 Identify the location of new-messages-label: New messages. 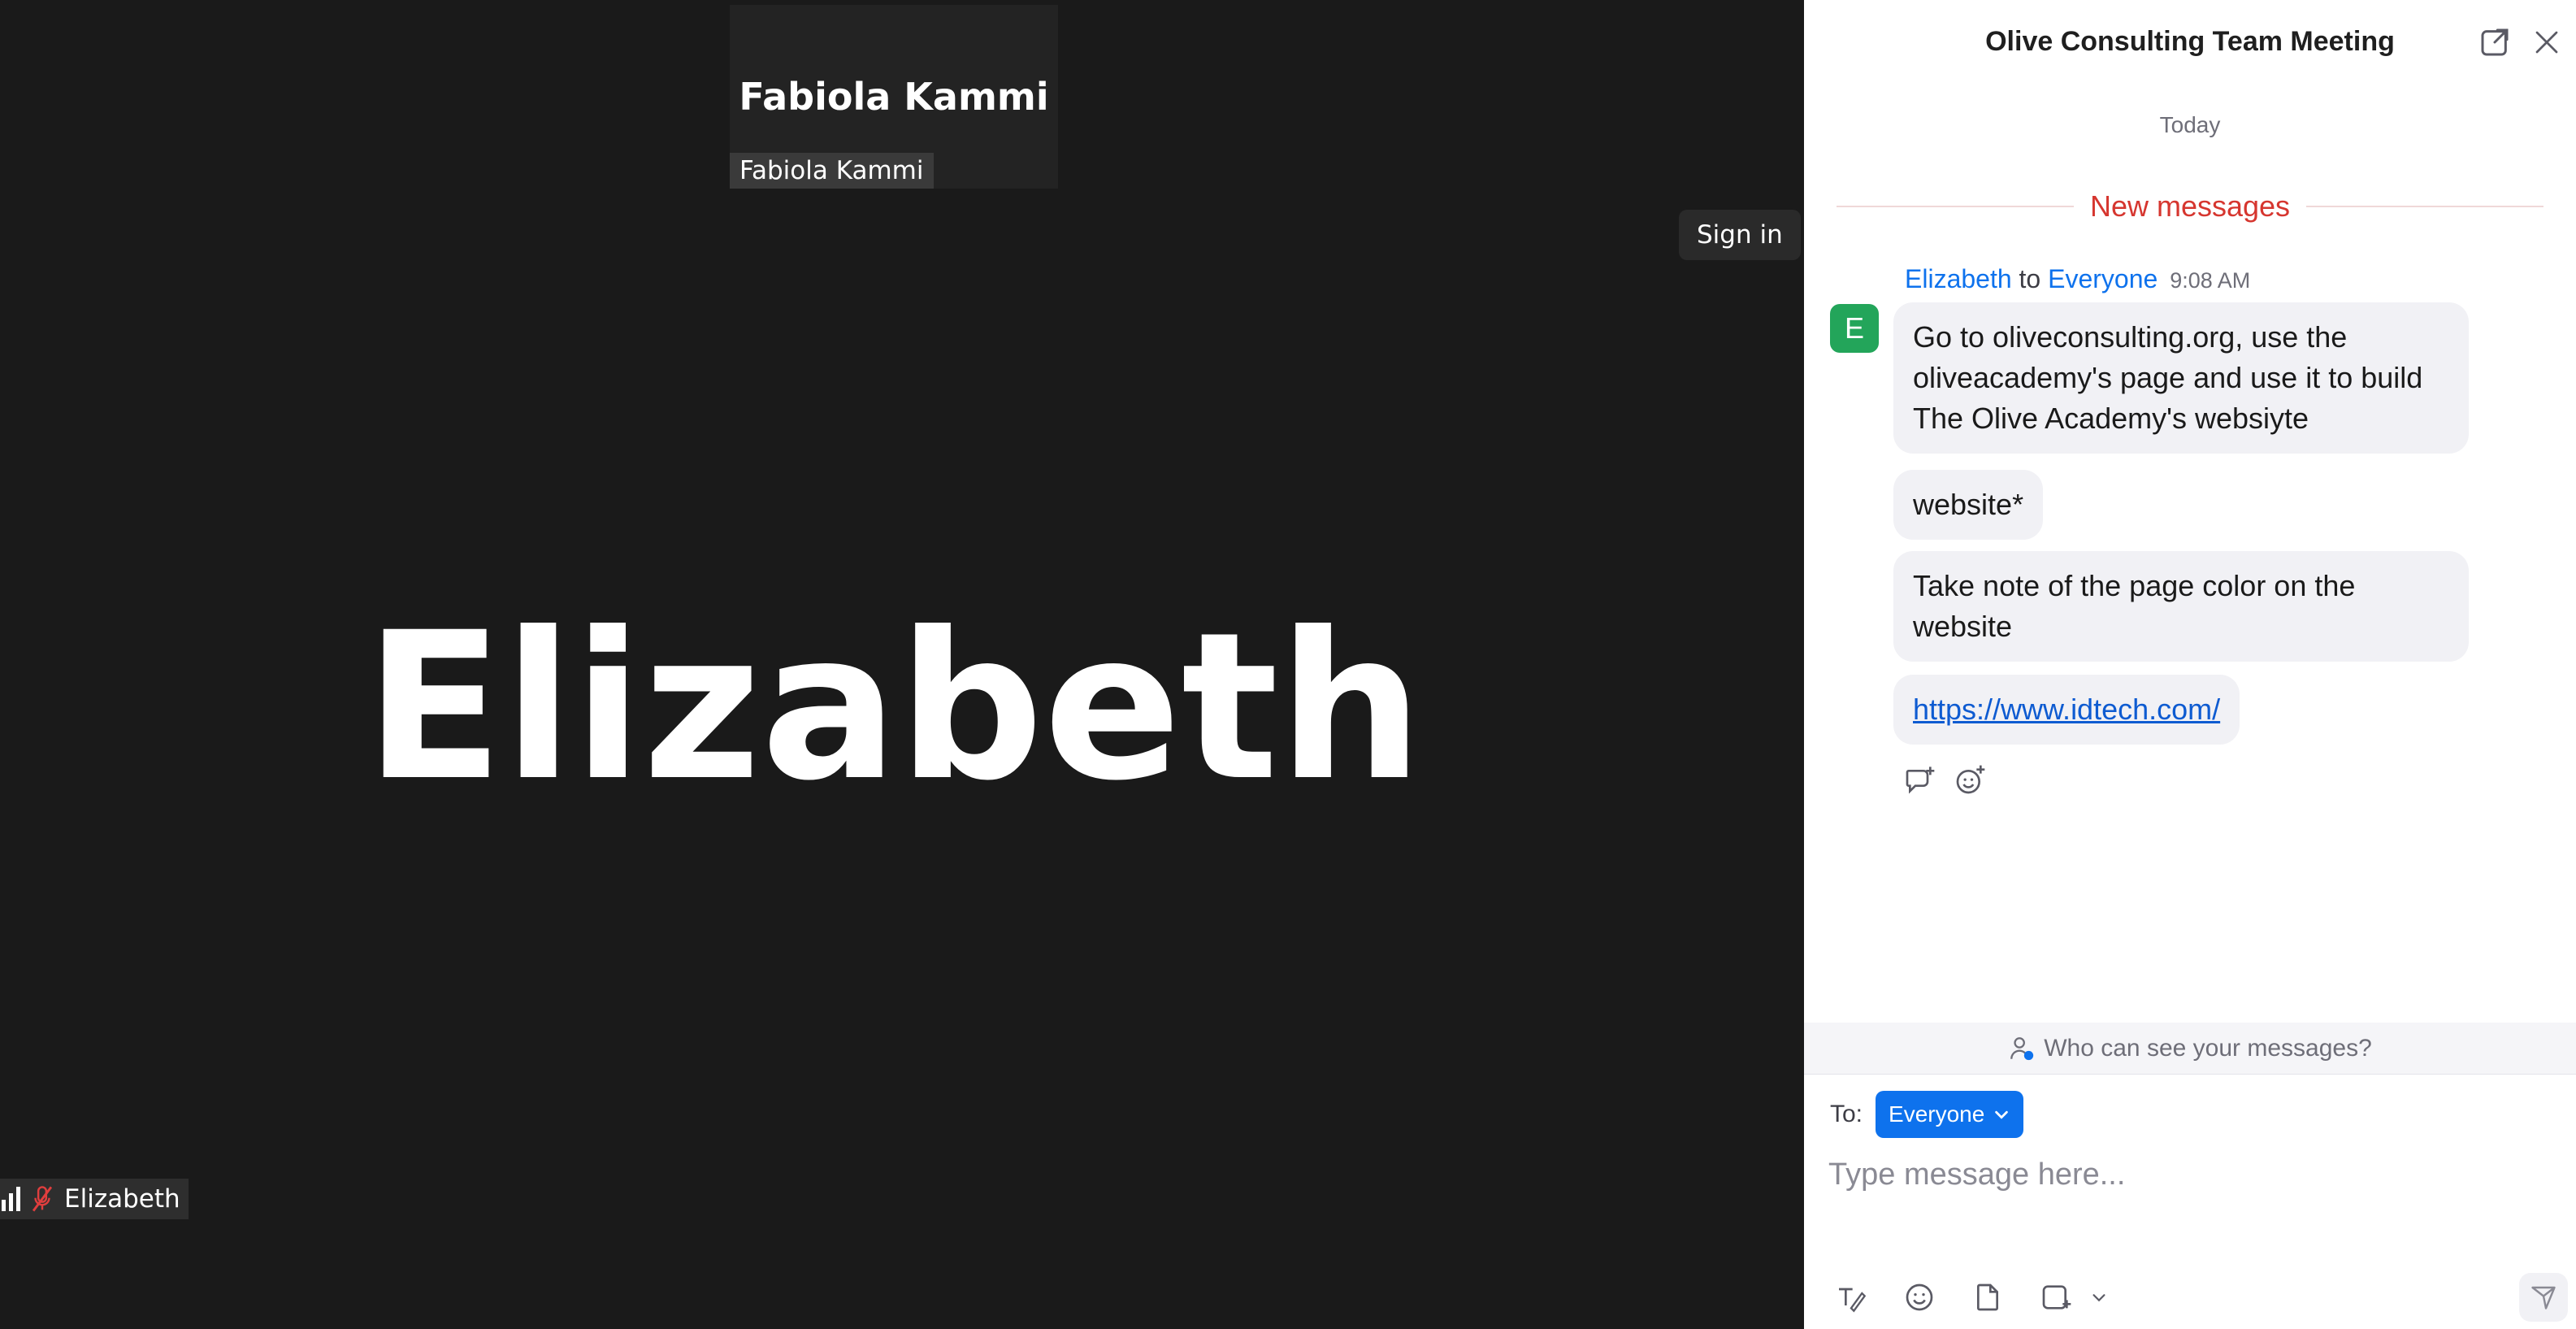
(2190, 206).